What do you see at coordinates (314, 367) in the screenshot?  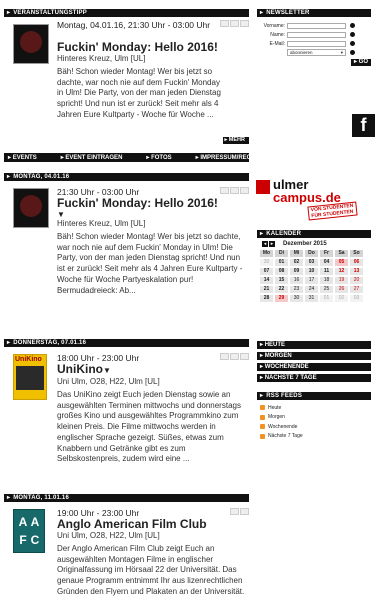 I see `wochenende-link: ▸ WOCHENENDE` at bounding box center [314, 367].